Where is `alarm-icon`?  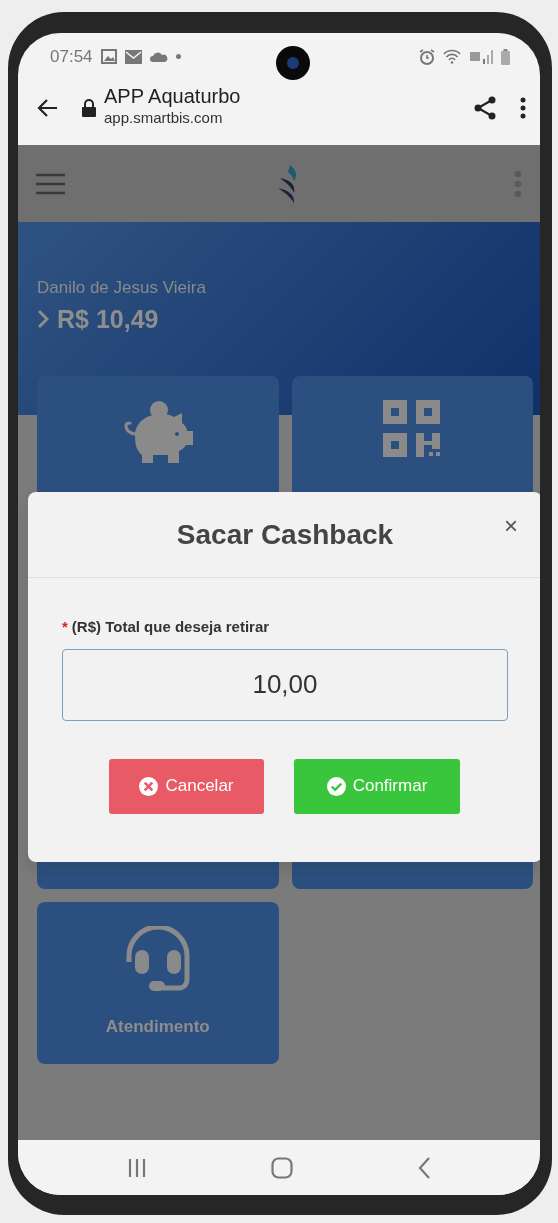 alarm-icon is located at coordinates (427, 56).